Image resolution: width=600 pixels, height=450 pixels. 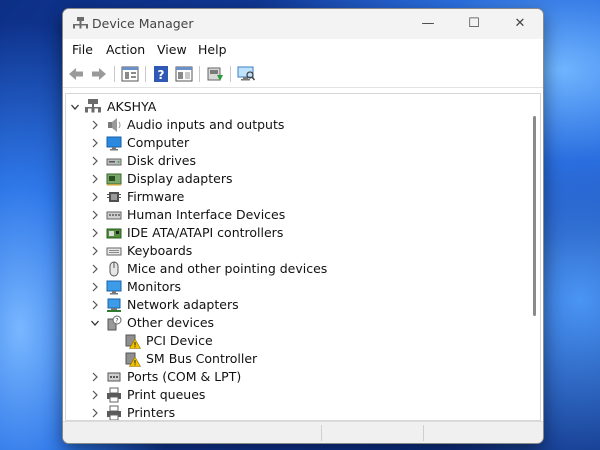 I want to click on computer-root-icon, so click(x=93, y=107).